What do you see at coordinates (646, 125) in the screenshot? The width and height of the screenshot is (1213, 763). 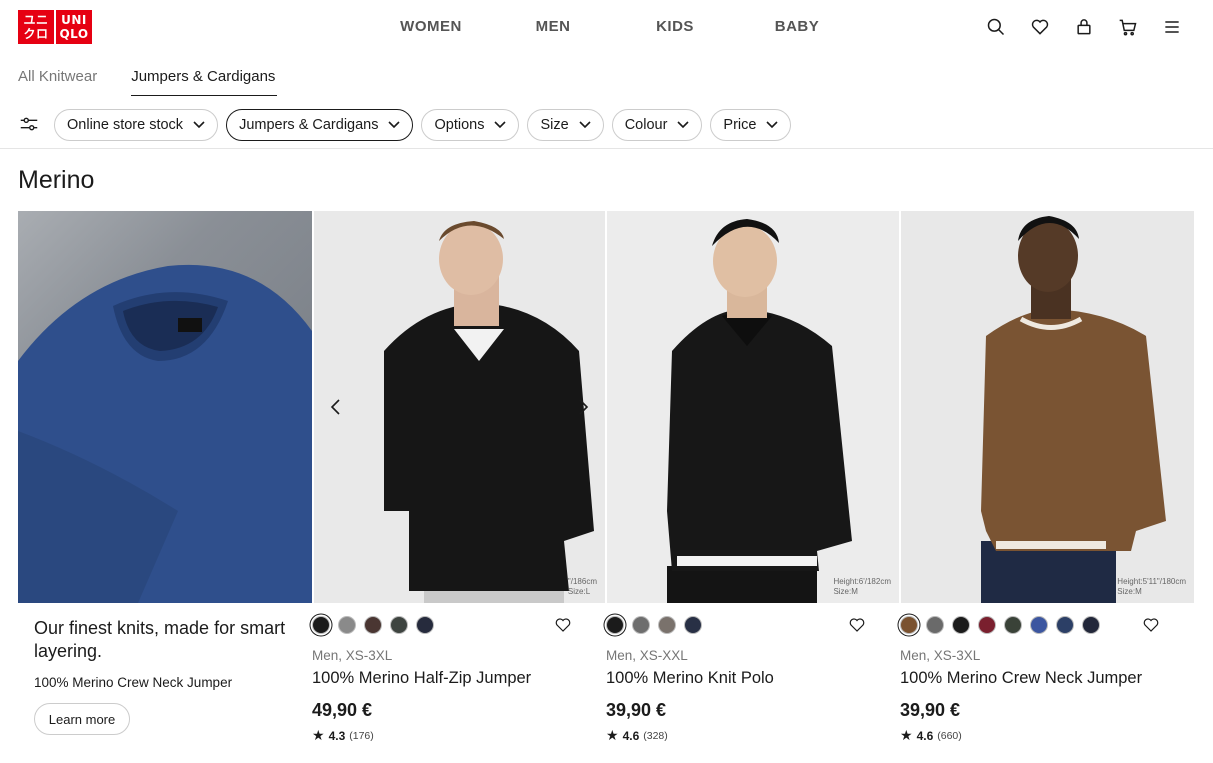 I see `filter-label: Colour` at bounding box center [646, 125].